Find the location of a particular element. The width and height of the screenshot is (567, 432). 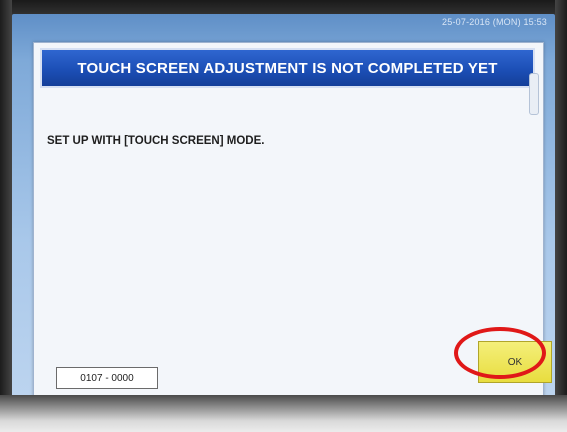

error-code-box: 0107 - 0000 is located at coordinates (107, 378).